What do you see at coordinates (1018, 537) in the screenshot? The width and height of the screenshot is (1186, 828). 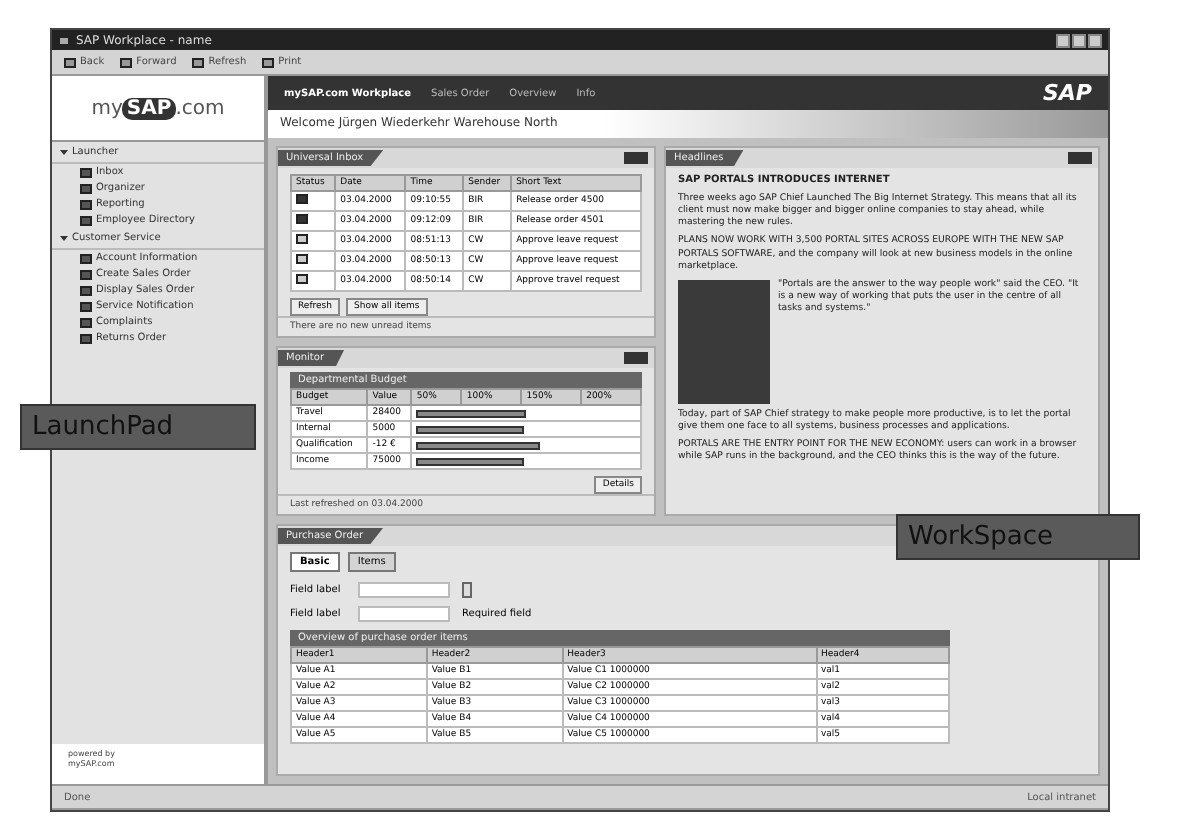 I see `callout-label: WorkSpace` at bounding box center [1018, 537].